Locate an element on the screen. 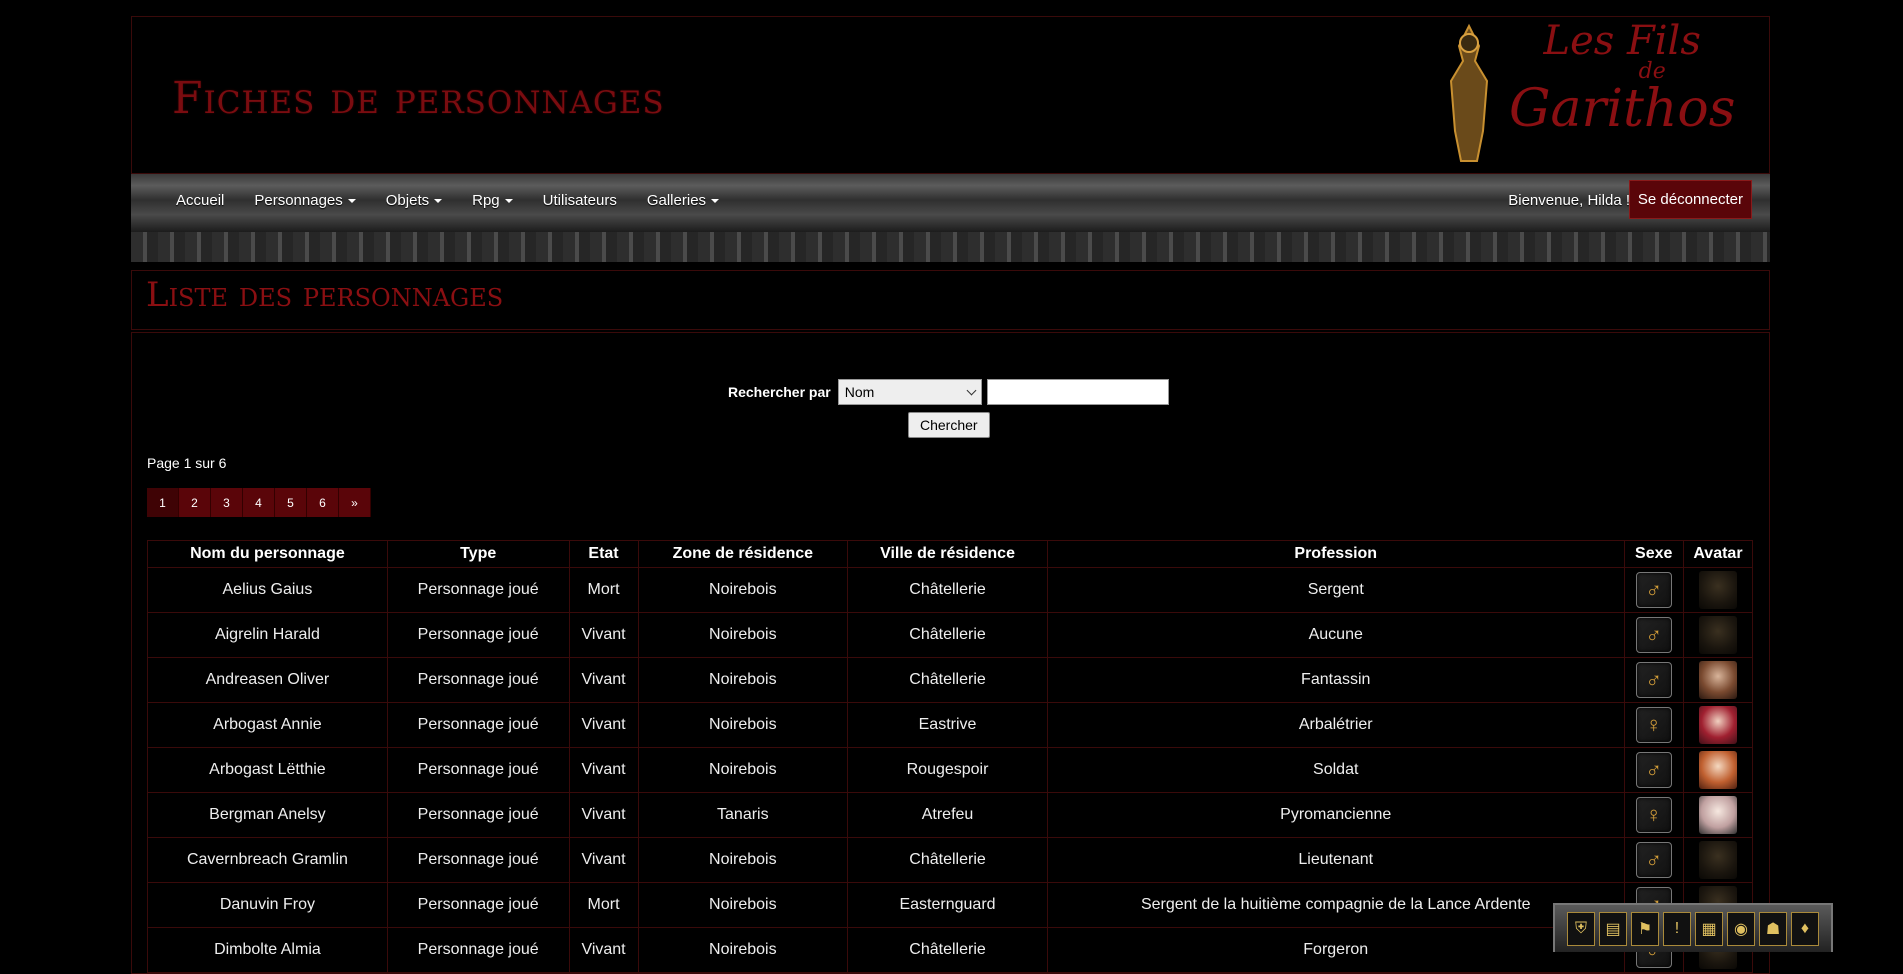 This screenshot has width=1903, height=974. cell-name: Aelius Gaius is located at coordinates (267, 590).